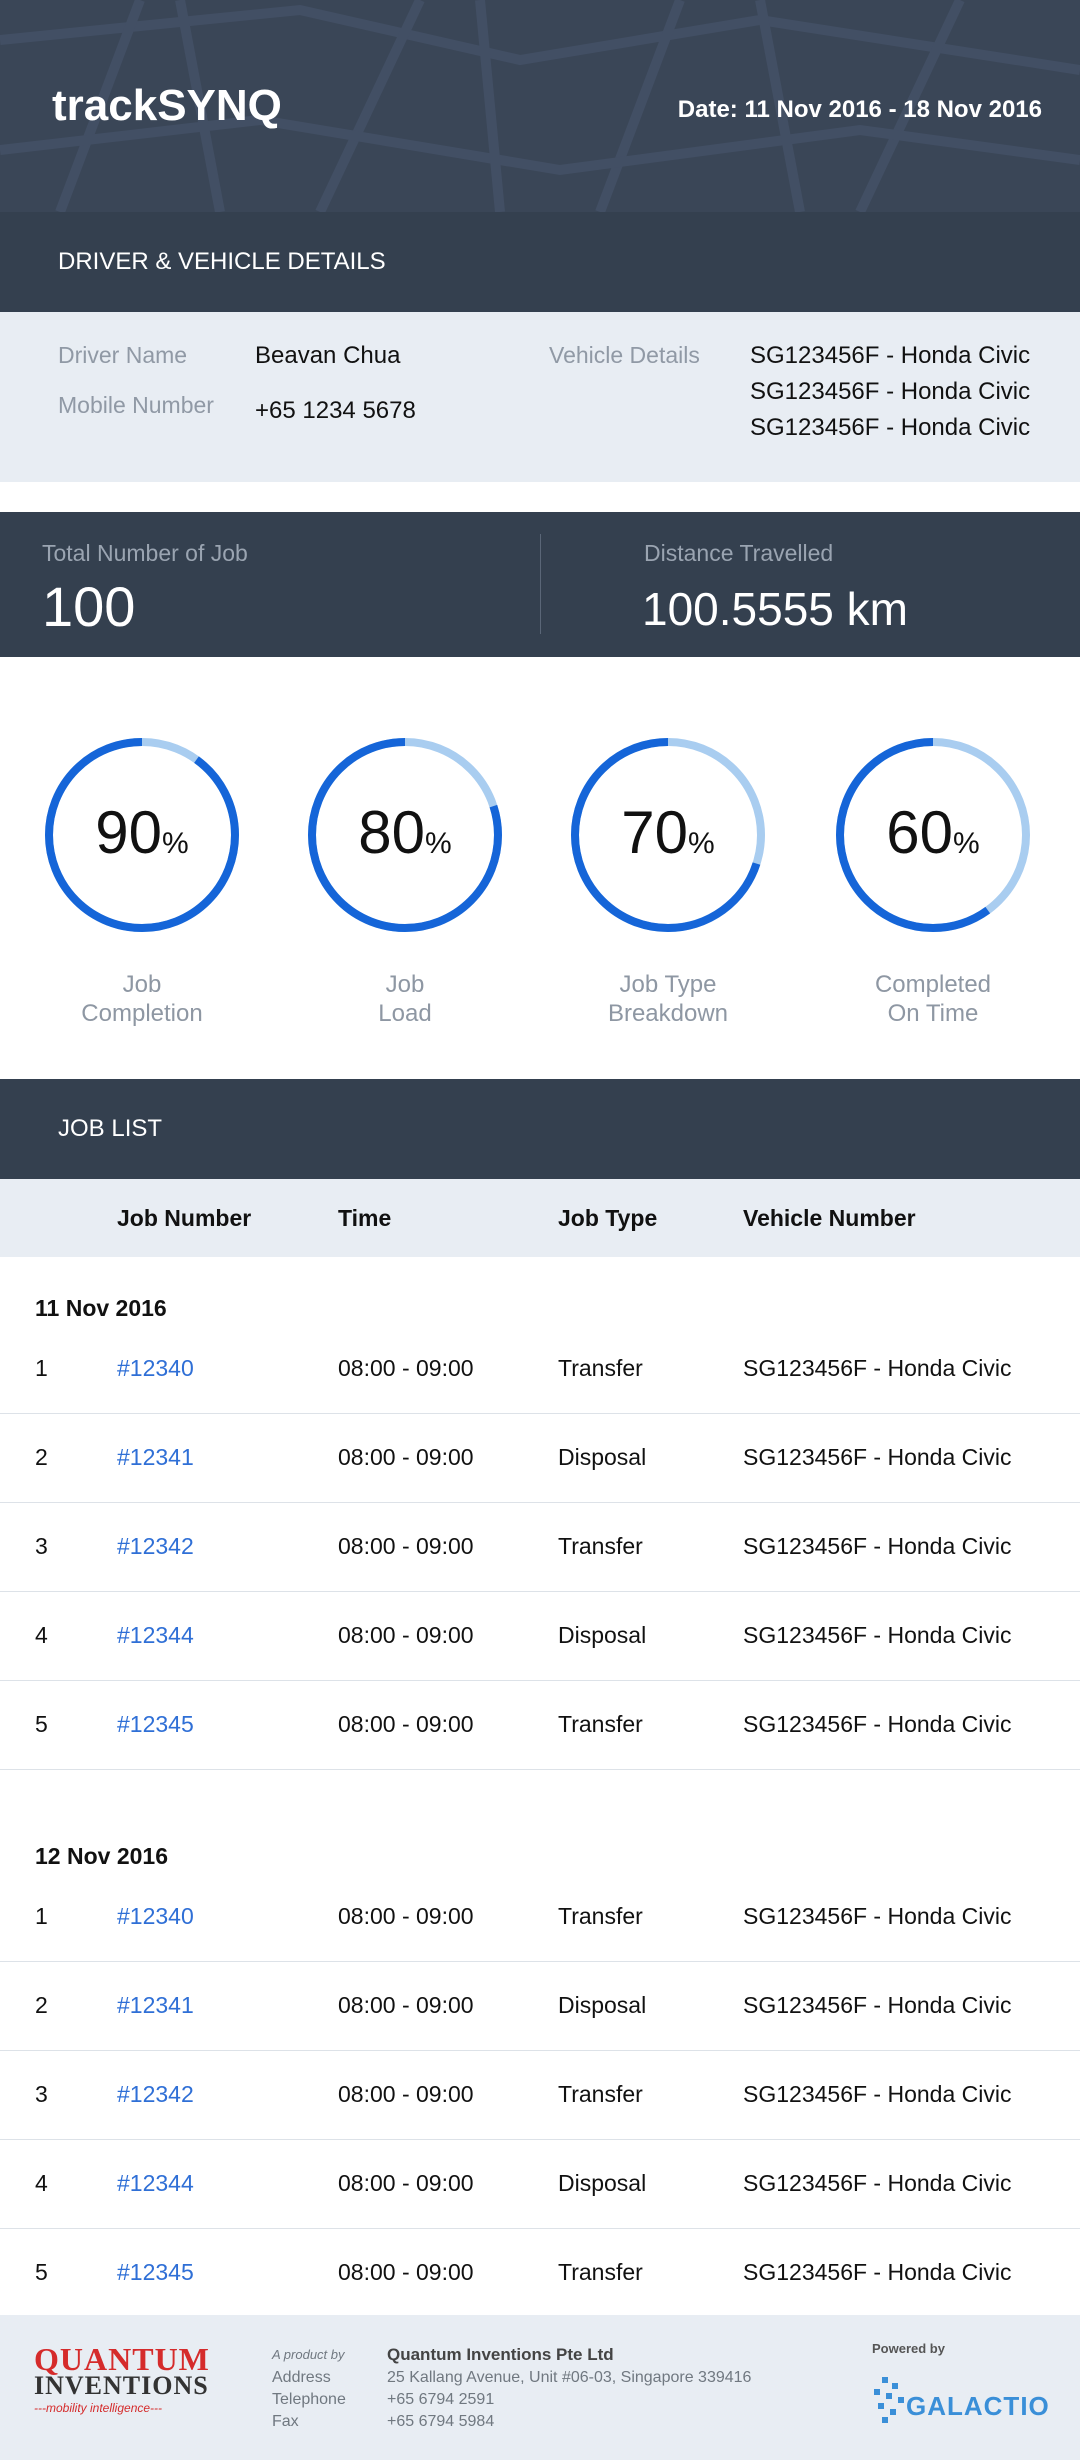 The height and width of the screenshot is (2460, 1080). What do you see at coordinates (335, 410) in the screenshot?
I see `mobile-value: +65 1234 5678` at bounding box center [335, 410].